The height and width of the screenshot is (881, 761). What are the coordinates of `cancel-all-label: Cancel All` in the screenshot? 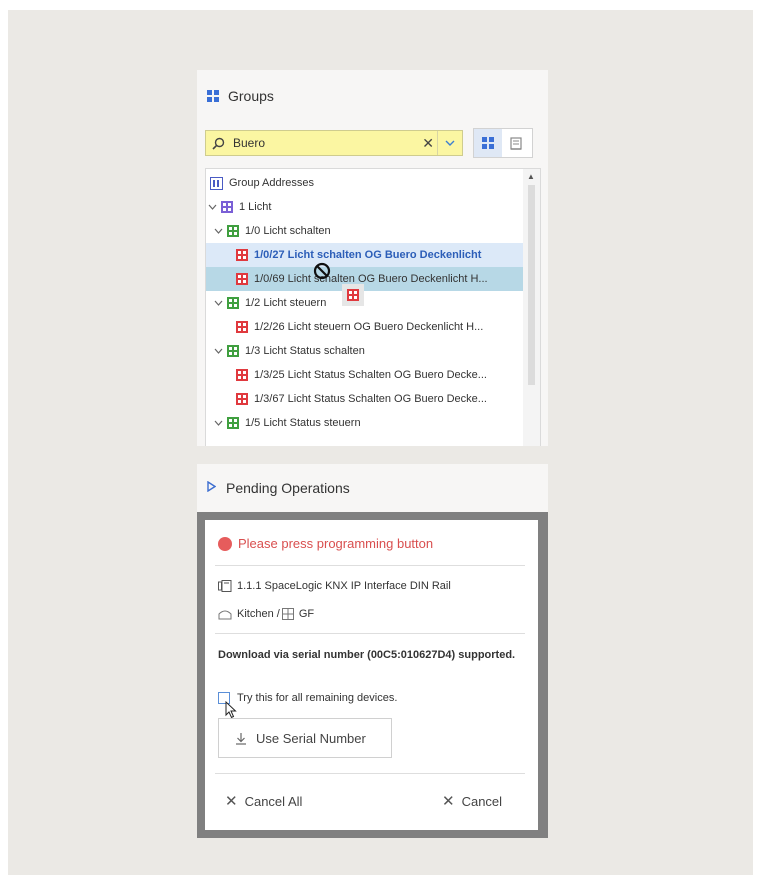 It's located at (273, 801).